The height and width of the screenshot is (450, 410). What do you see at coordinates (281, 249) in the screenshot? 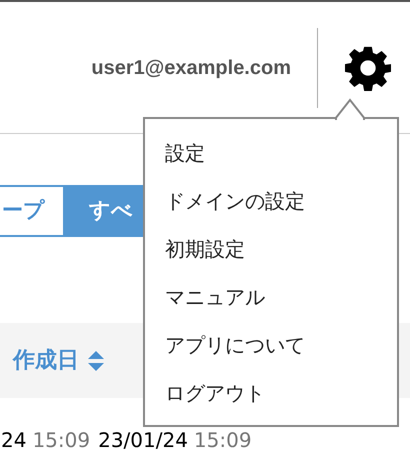
I see `menu-item: 初期設定` at bounding box center [281, 249].